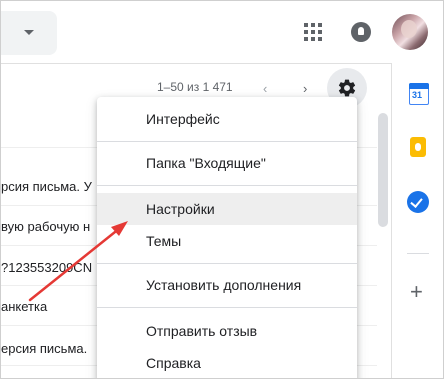 The image size is (444, 379). I want to click on email-snippet: ?123553209CN, so click(46, 267).